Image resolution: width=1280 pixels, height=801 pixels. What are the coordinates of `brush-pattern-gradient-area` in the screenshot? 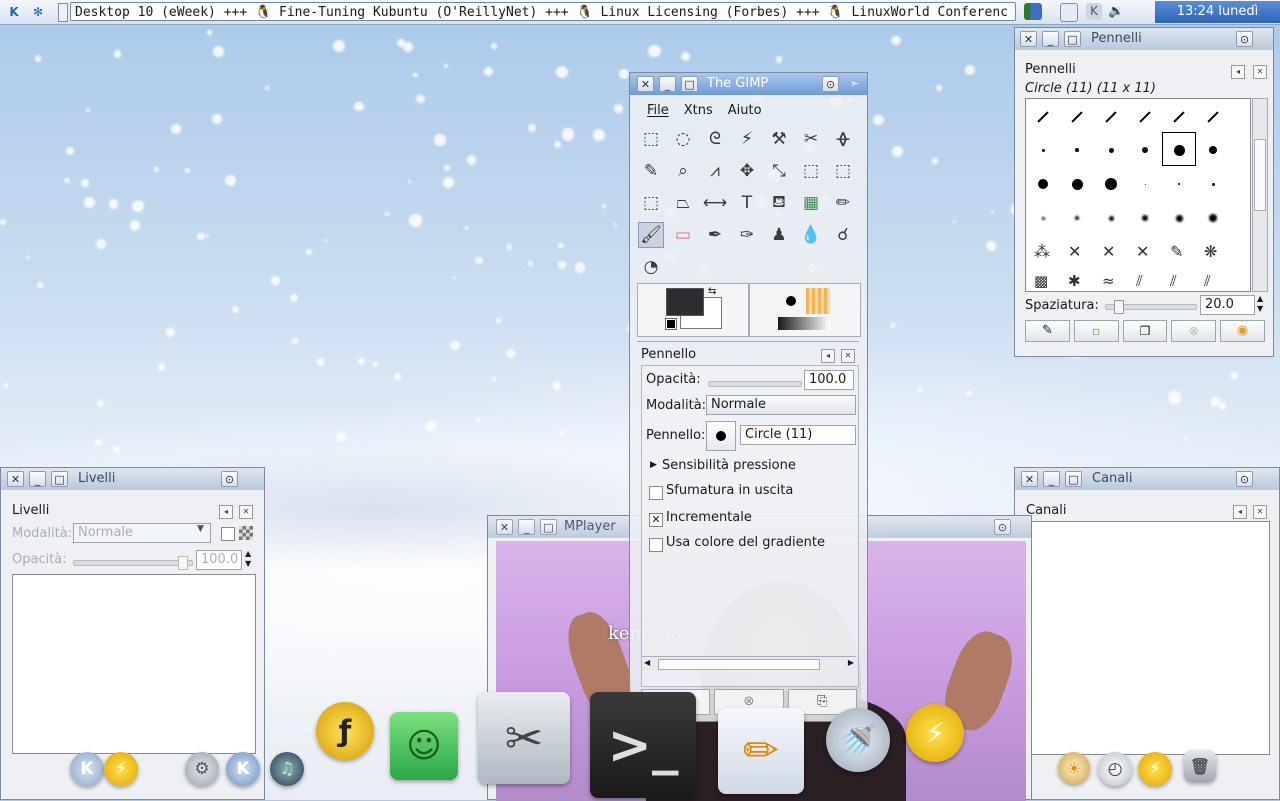 It's located at (805, 310).